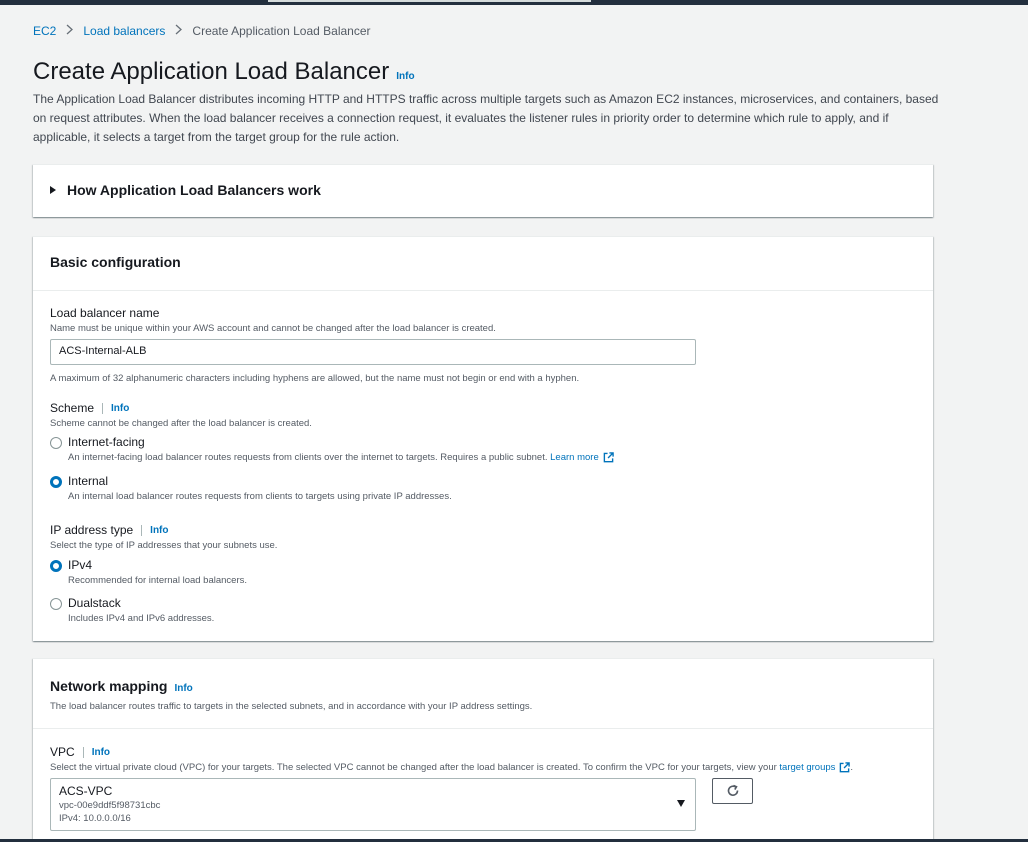 This screenshot has height=842, width=1028. I want to click on page-info-link: Info, so click(405, 76).